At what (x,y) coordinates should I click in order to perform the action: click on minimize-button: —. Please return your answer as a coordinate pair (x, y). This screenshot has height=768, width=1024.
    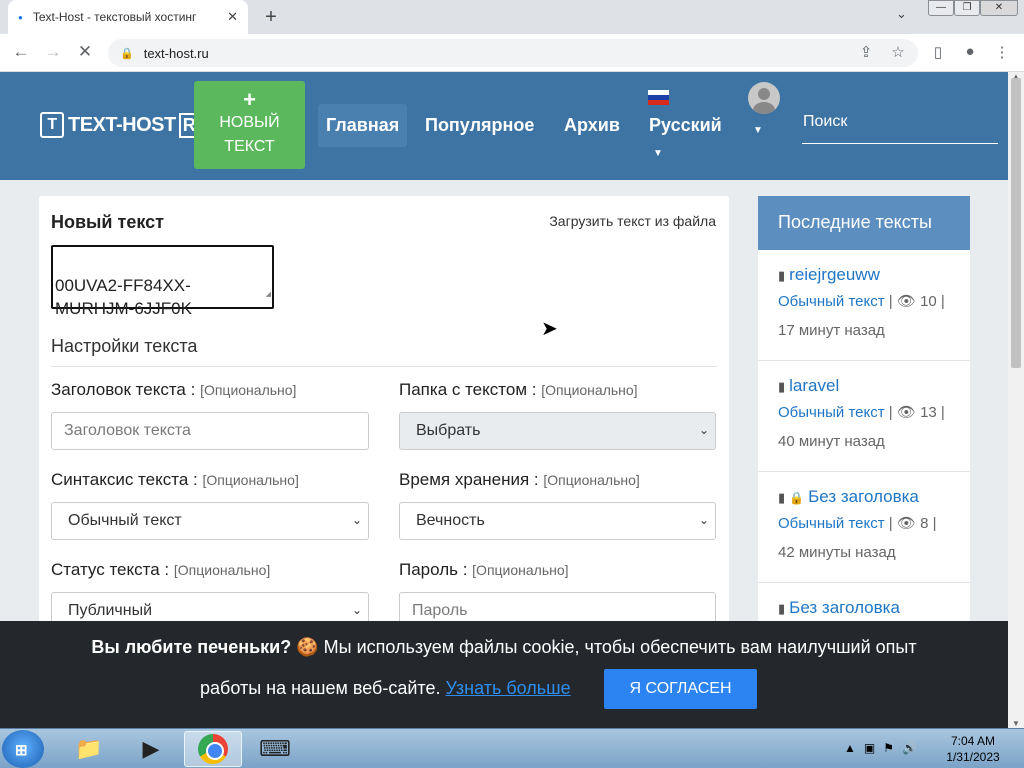
    Looking at the image, I should click on (941, 8).